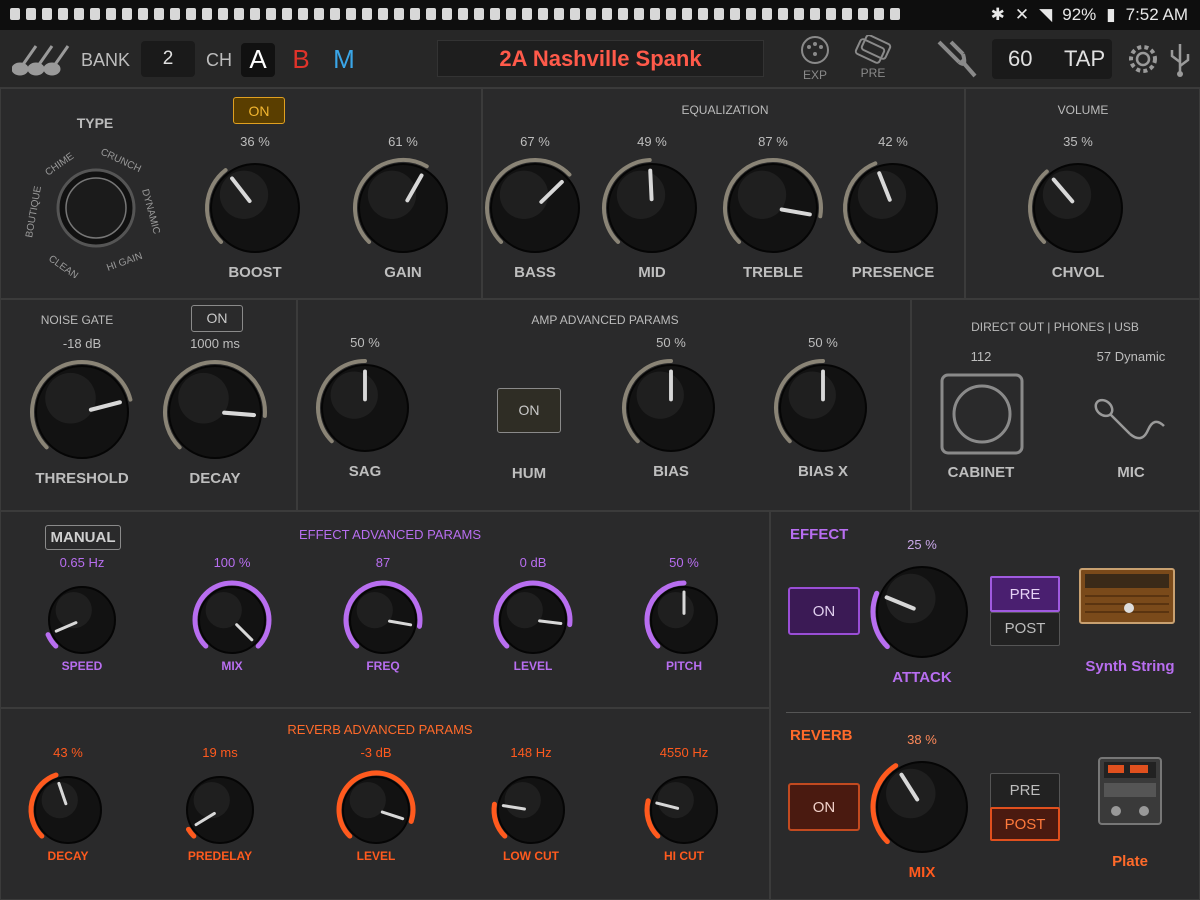 Image resolution: width=1200 pixels, height=900 pixels. I want to click on reverb-param-knob-3-label: LEVEL, so click(376, 856).